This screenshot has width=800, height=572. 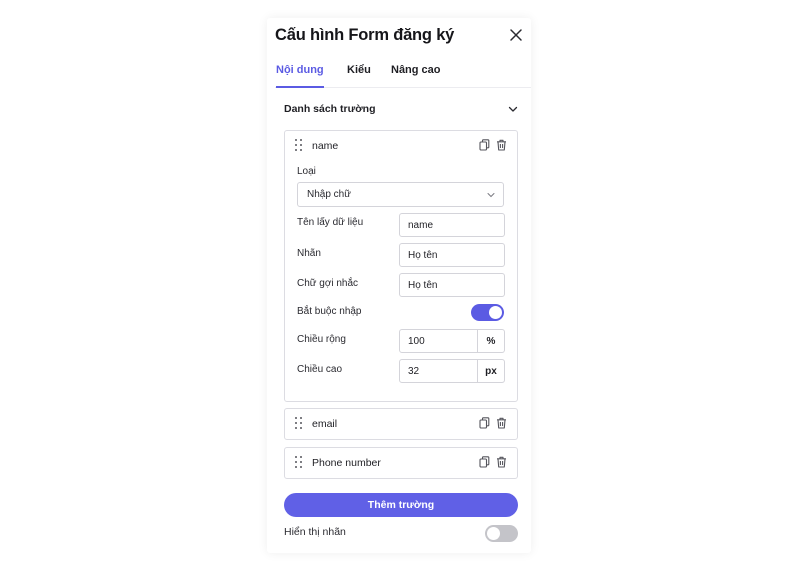 What do you see at coordinates (321, 339) in the screenshot?
I see `width-label: Chiều rộng` at bounding box center [321, 339].